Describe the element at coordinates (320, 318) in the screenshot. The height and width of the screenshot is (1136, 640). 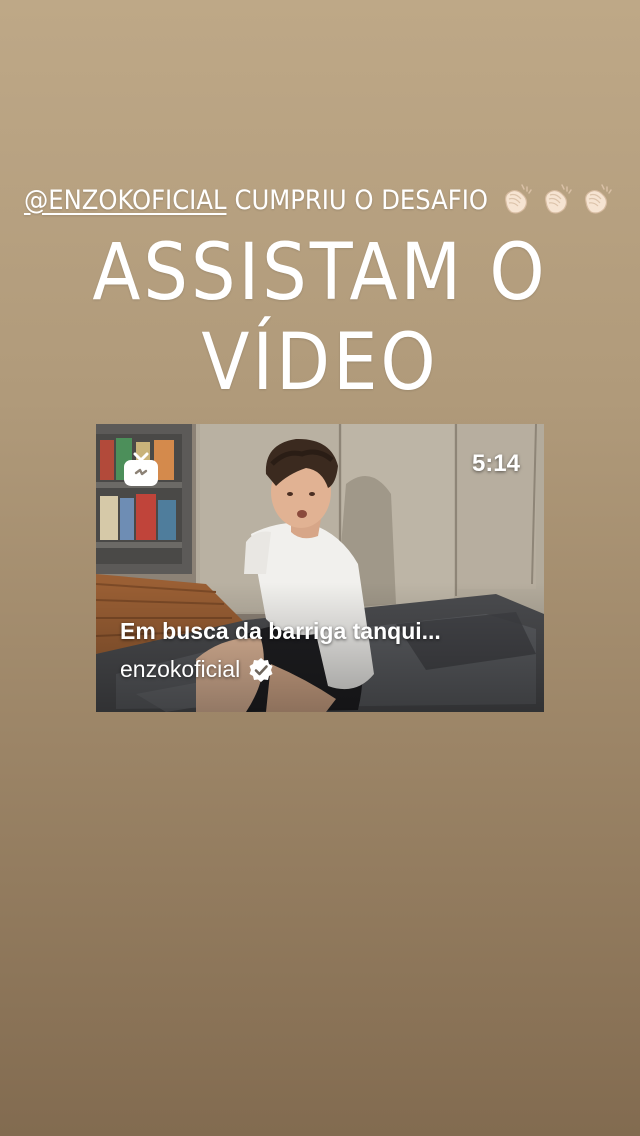
I see `story-headline: ASSISTAM O VÍDEO` at that location.